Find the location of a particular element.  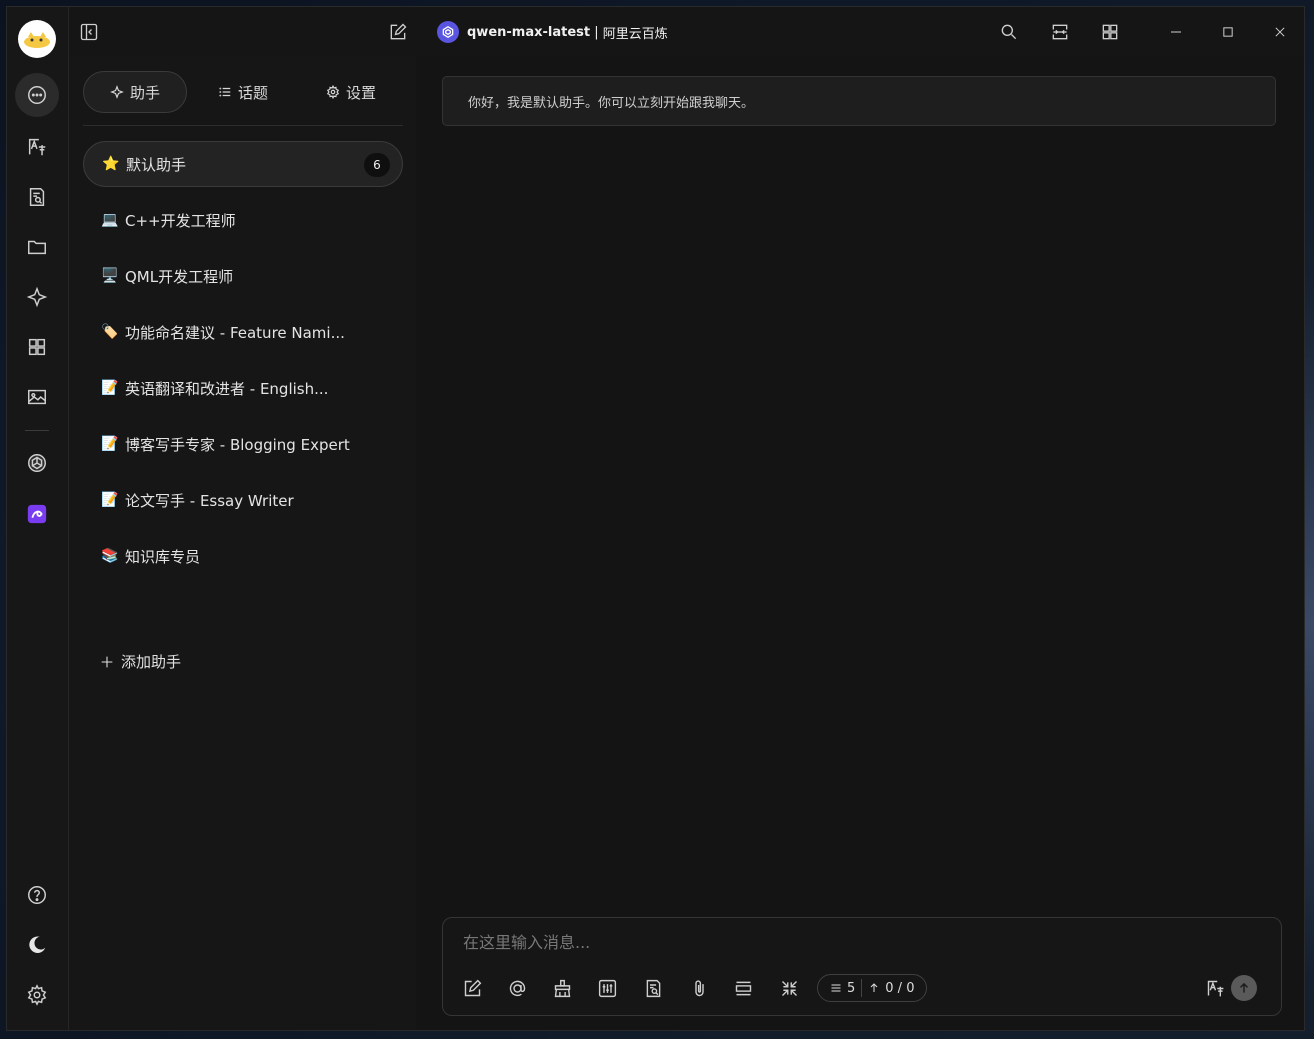

rail-help-button is located at coordinates (37, 895).